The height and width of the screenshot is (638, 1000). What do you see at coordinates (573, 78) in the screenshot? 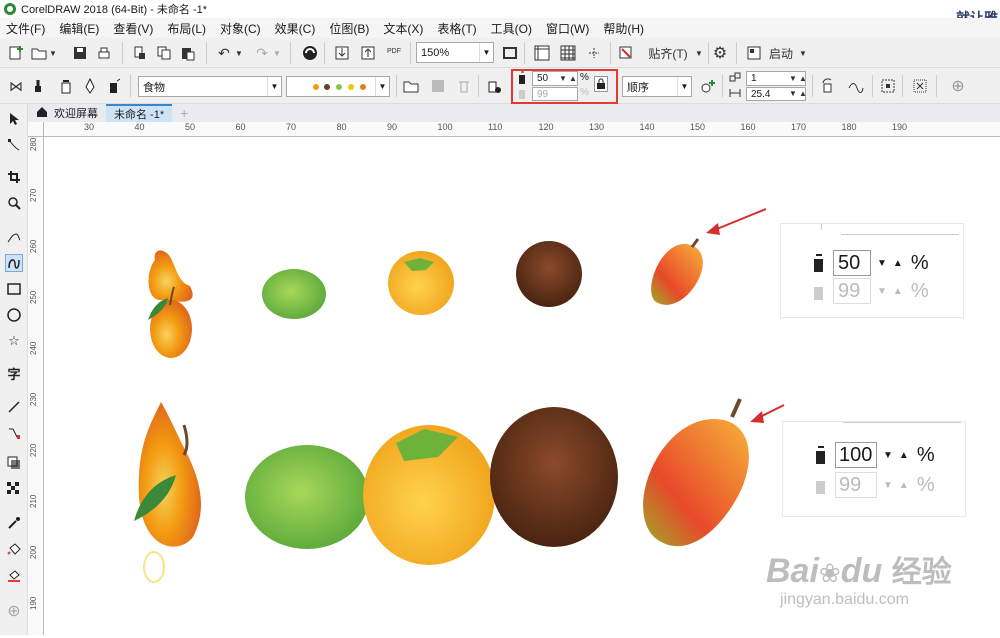
I see `spray-size-up-icon: ▲` at bounding box center [573, 78].